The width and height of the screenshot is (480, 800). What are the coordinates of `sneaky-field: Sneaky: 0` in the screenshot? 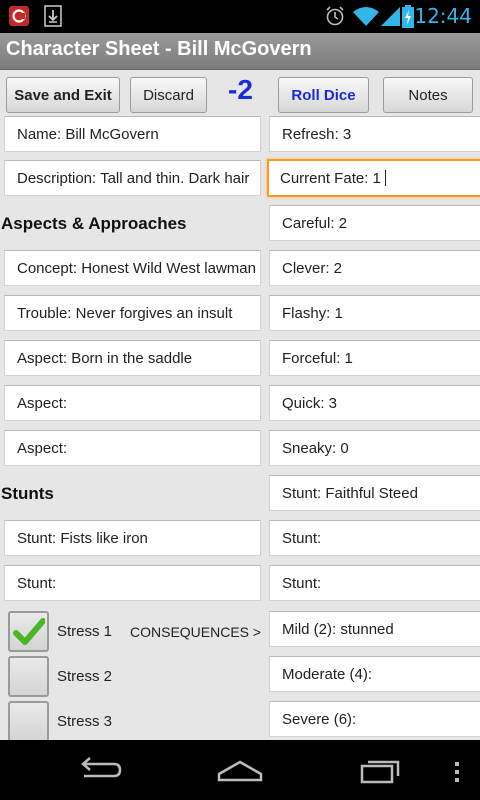 It's located at (374, 448).